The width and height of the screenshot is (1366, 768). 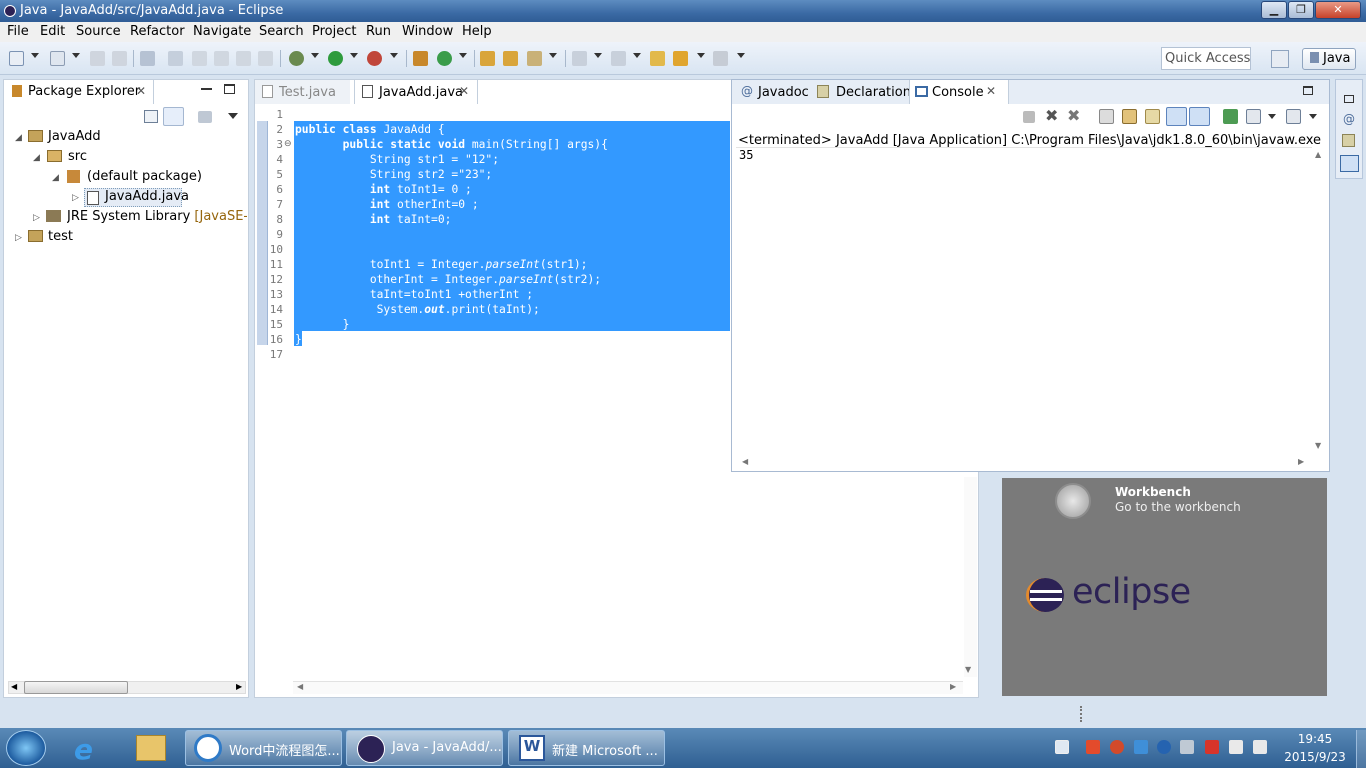 What do you see at coordinates (1315, 757) in the screenshot?
I see `clock-date: 2015/9/23` at bounding box center [1315, 757].